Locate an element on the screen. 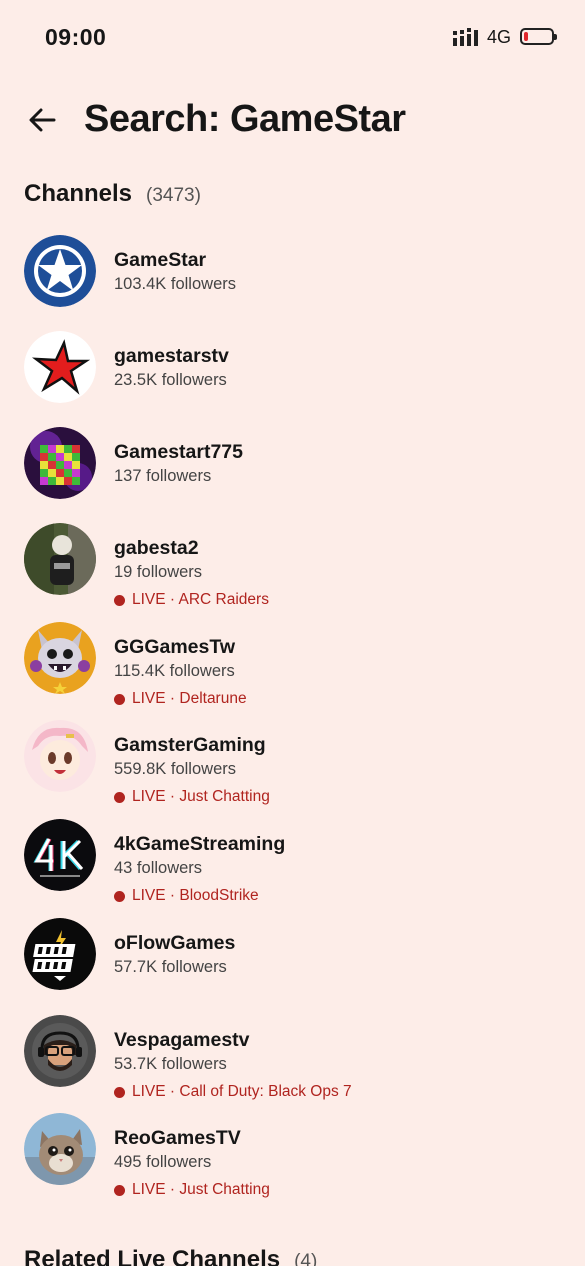 The width and height of the screenshot is (585, 1266). channel-name: ReoGamesTV is located at coordinates (177, 1138).